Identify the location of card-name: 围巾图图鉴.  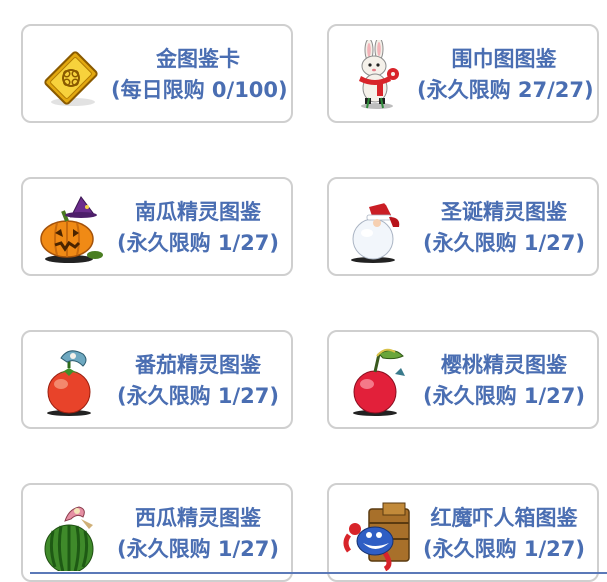
(504, 59).